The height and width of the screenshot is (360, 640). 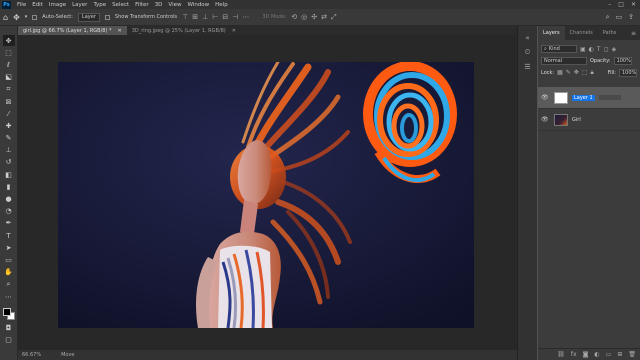 What do you see at coordinates (561, 354) in the screenshot?
I see `link-layers-icon: ⛓` at bounding box center [561, 354].